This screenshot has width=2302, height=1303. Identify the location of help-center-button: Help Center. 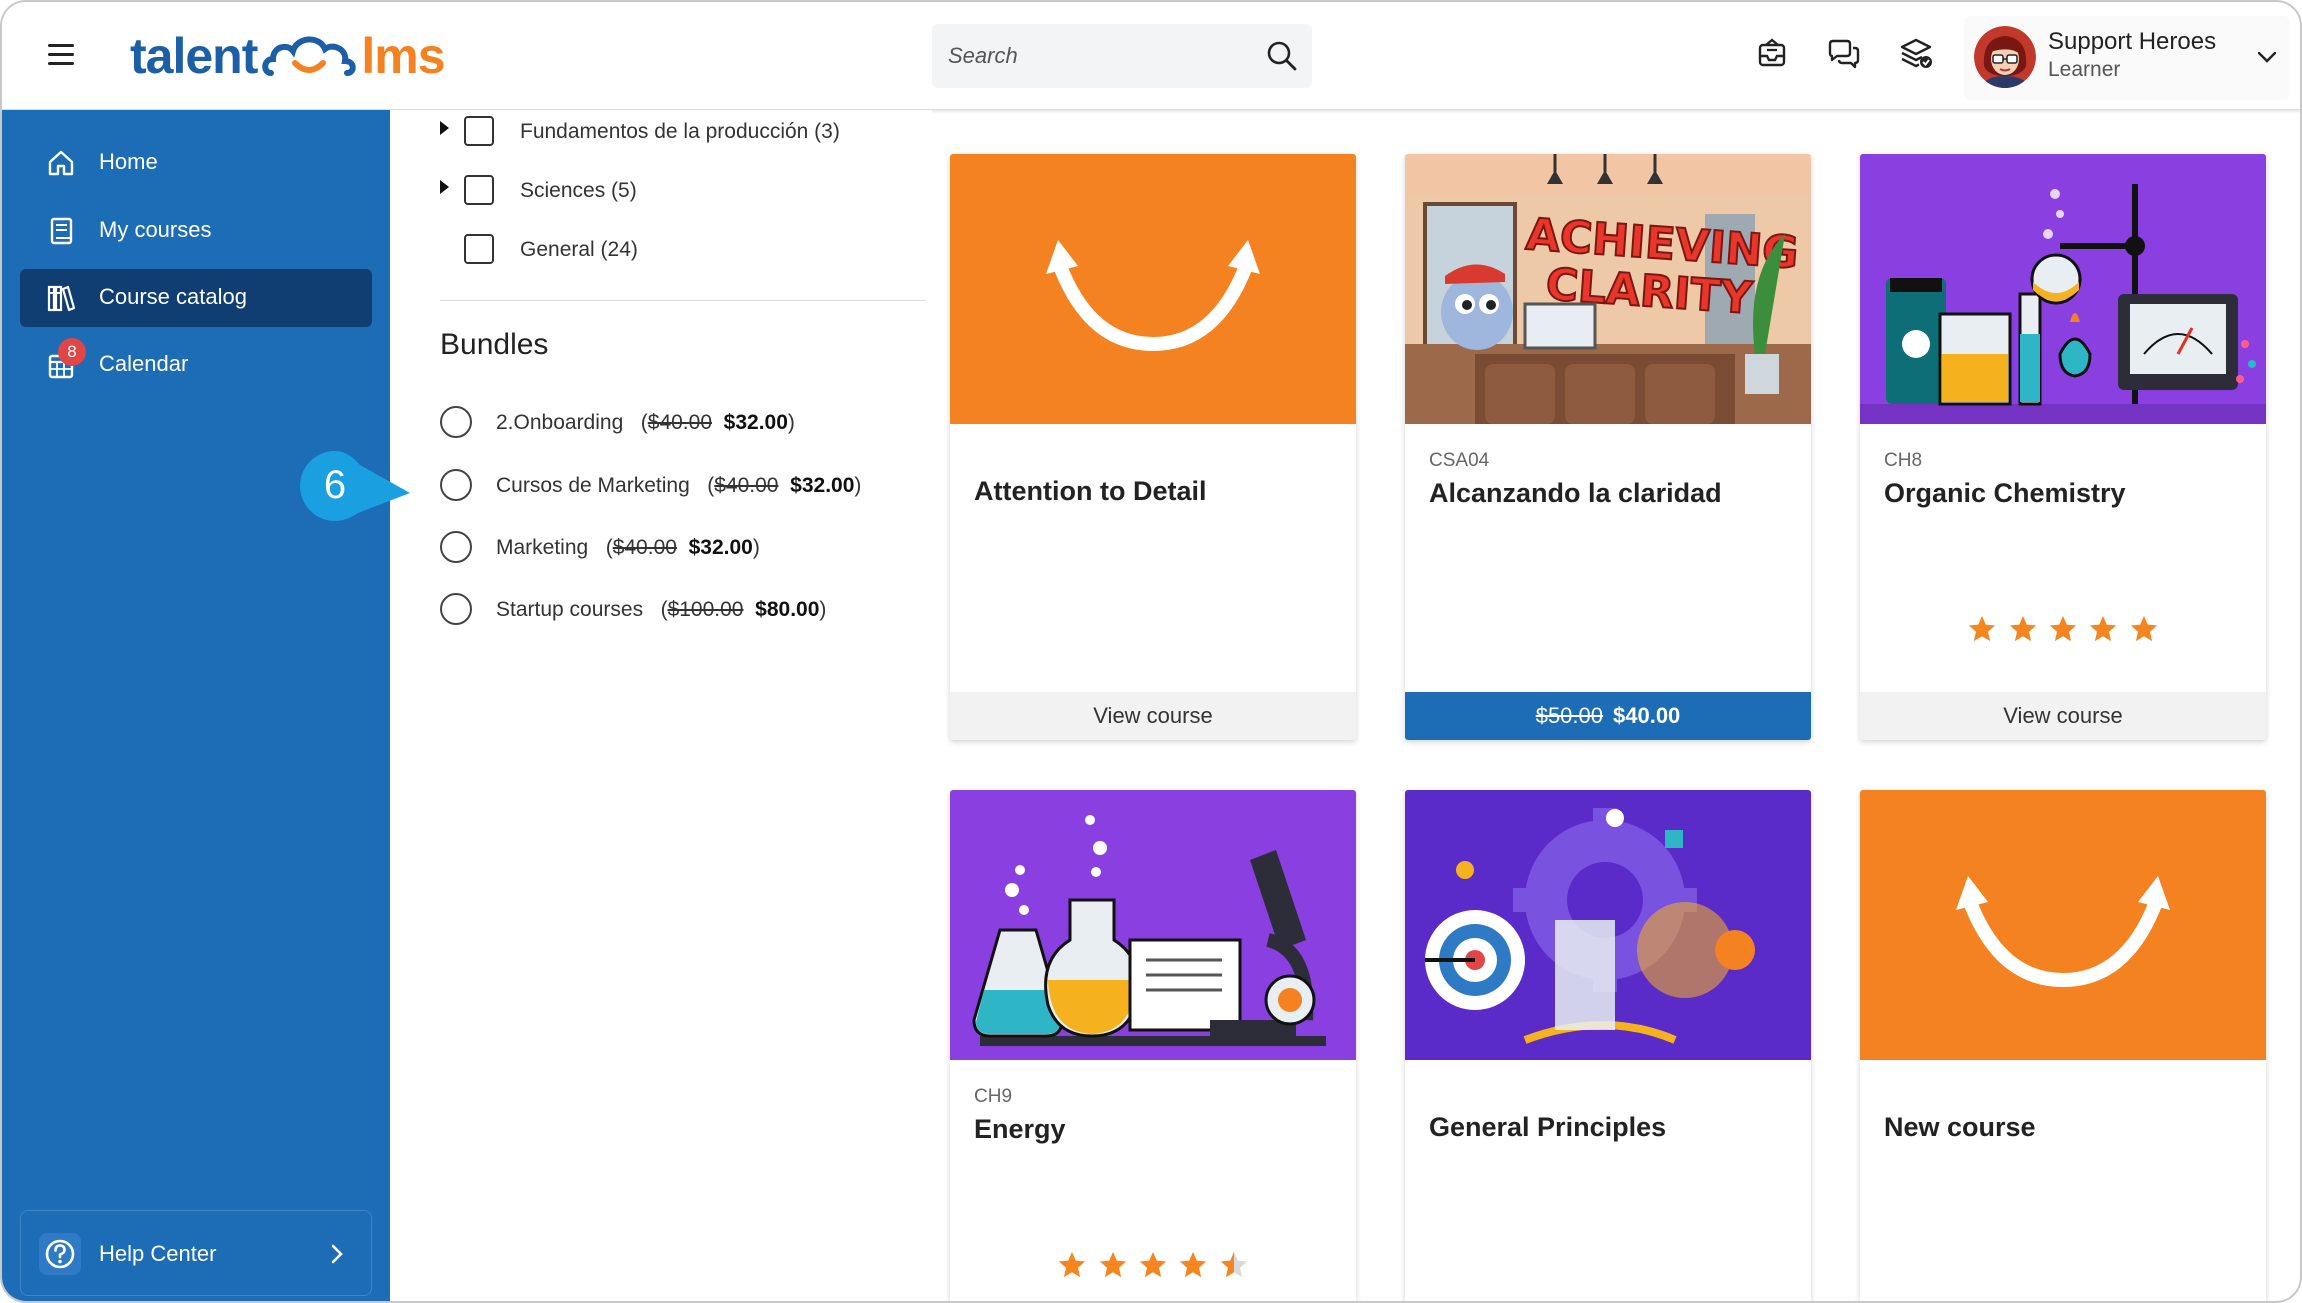
(196, 1253).